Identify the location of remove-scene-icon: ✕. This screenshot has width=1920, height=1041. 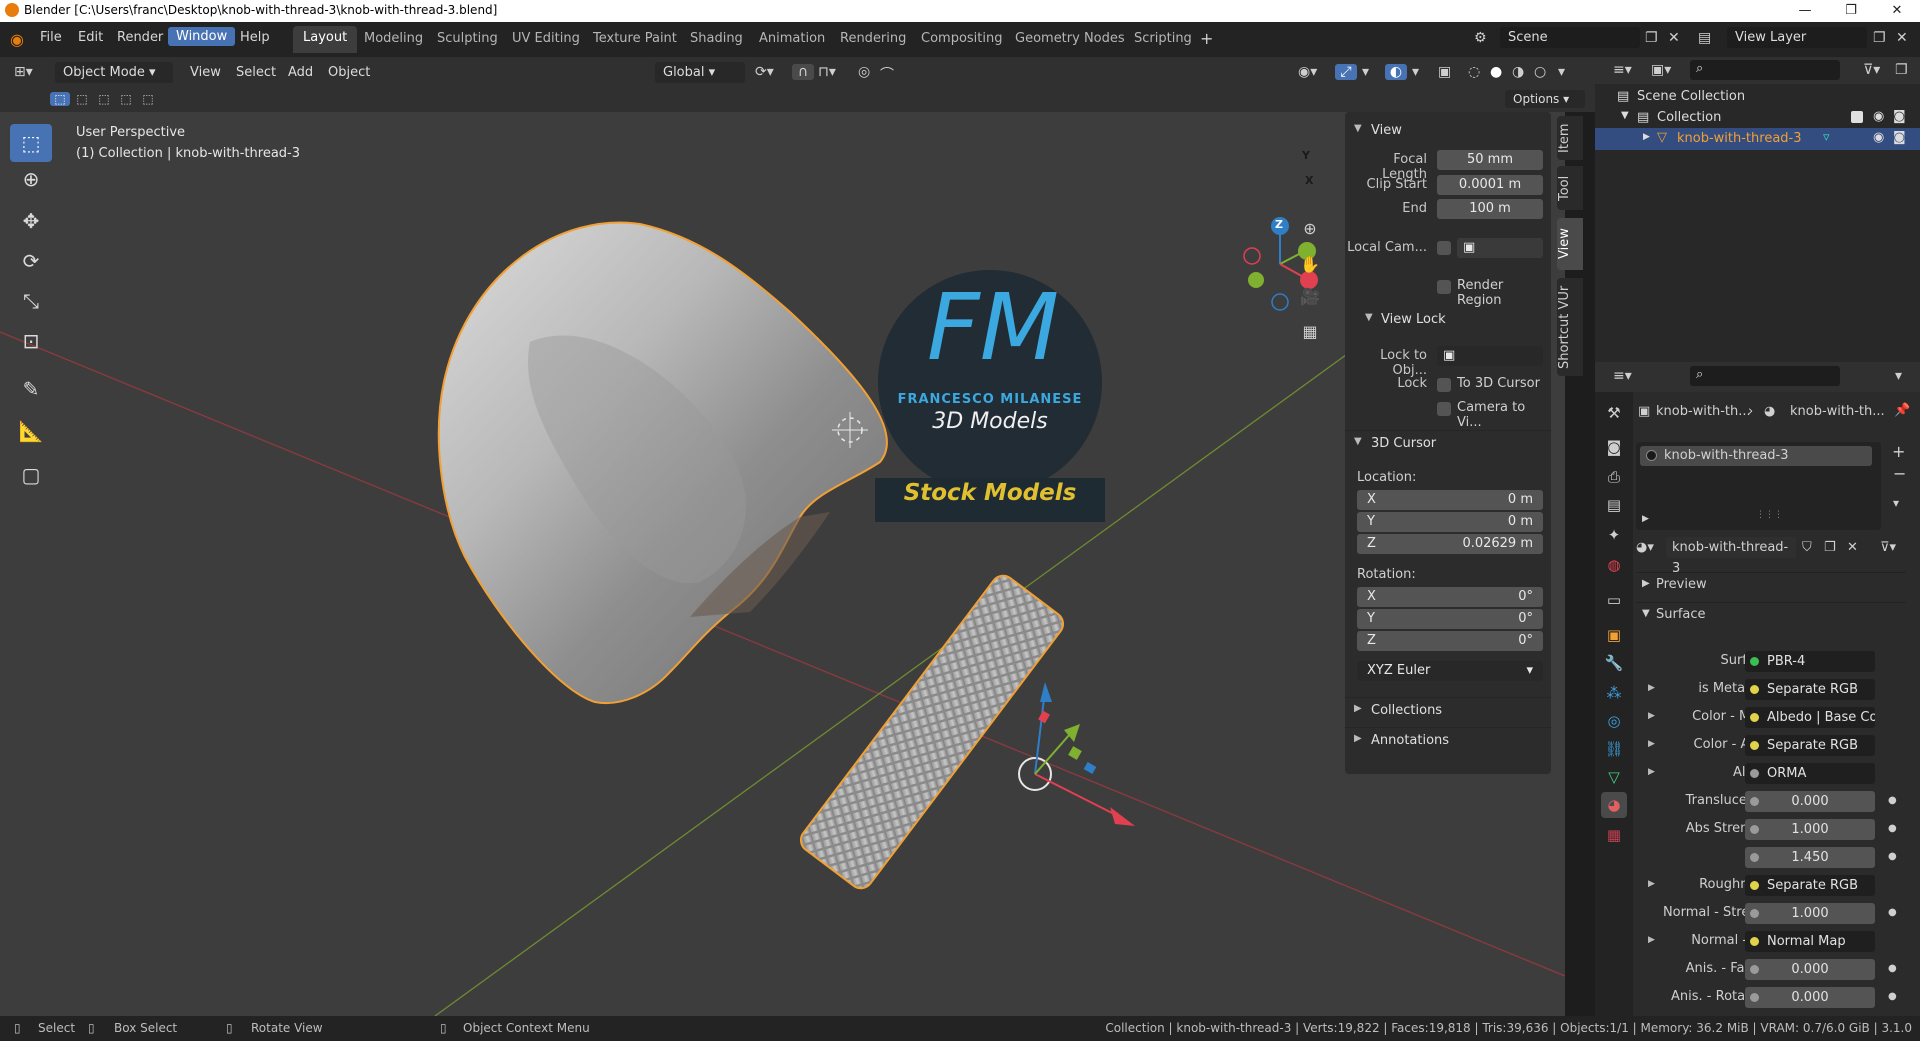
(1674, 38).